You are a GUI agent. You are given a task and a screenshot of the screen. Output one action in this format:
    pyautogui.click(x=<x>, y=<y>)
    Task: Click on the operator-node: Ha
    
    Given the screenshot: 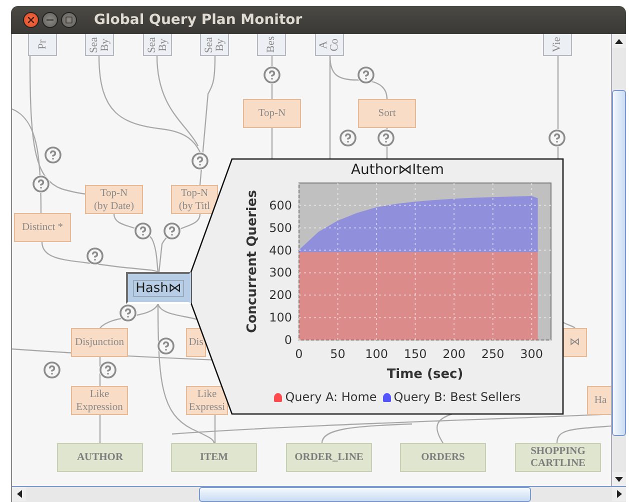 What is the action you would take?
    pyautogui.click(x=599, y=400)
    